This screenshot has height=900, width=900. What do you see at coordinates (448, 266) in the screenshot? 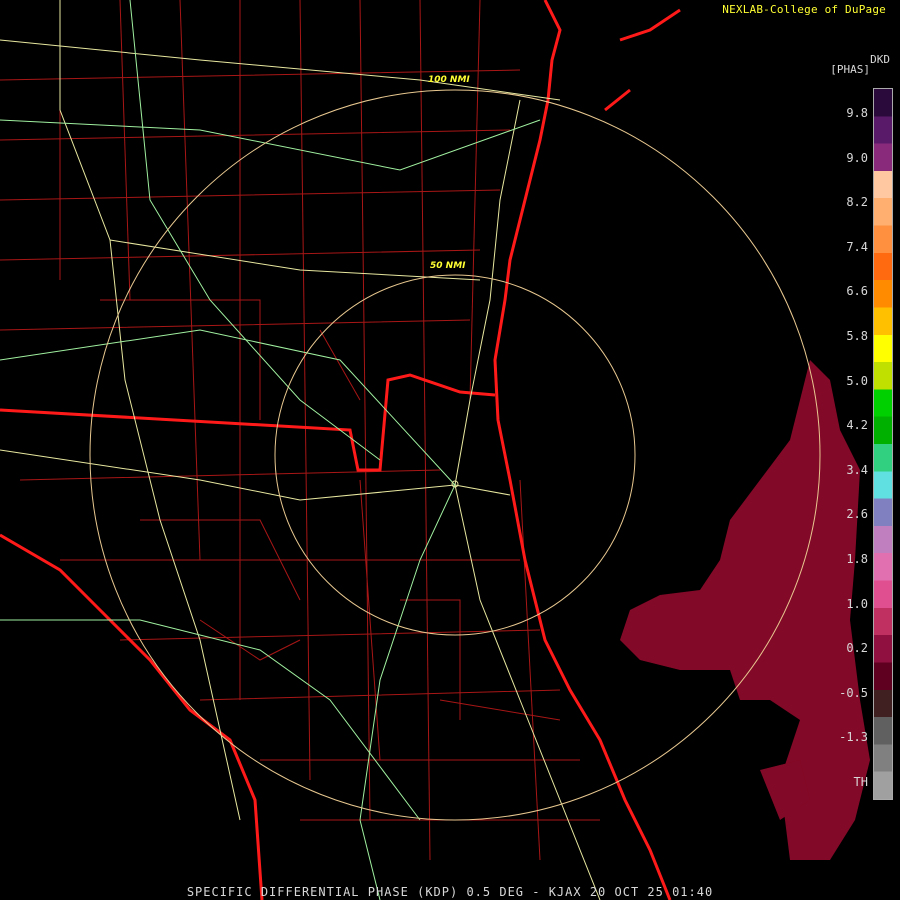
I see `ring-label-50: 50 NMI` at bounding box center [448, 266].